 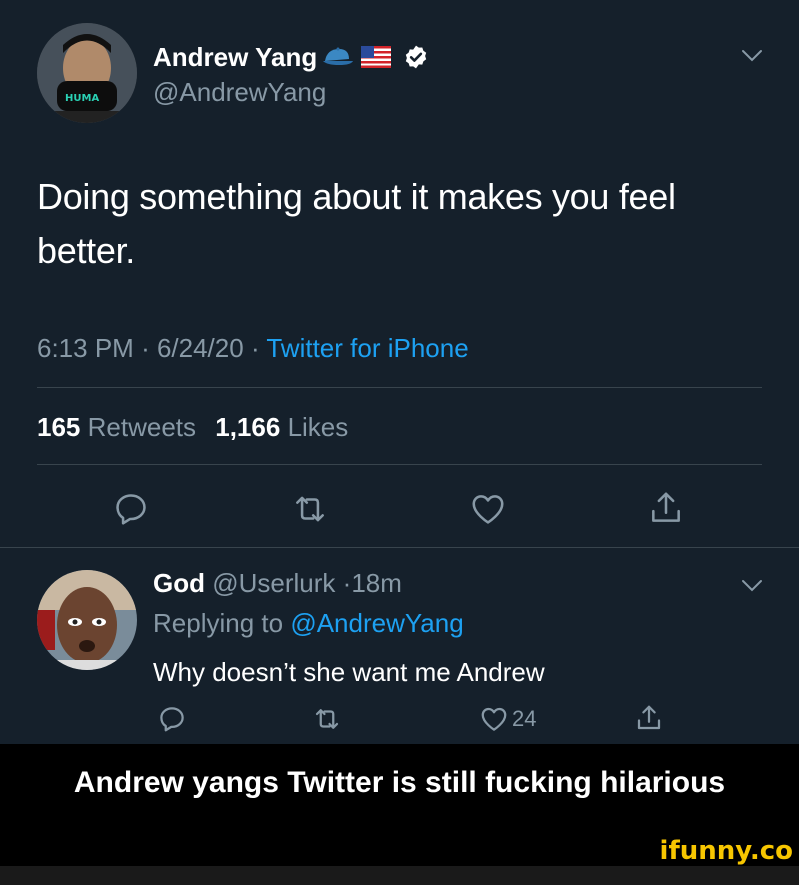 I want to click on retweets-count: 165, so click(x=59, y=427).